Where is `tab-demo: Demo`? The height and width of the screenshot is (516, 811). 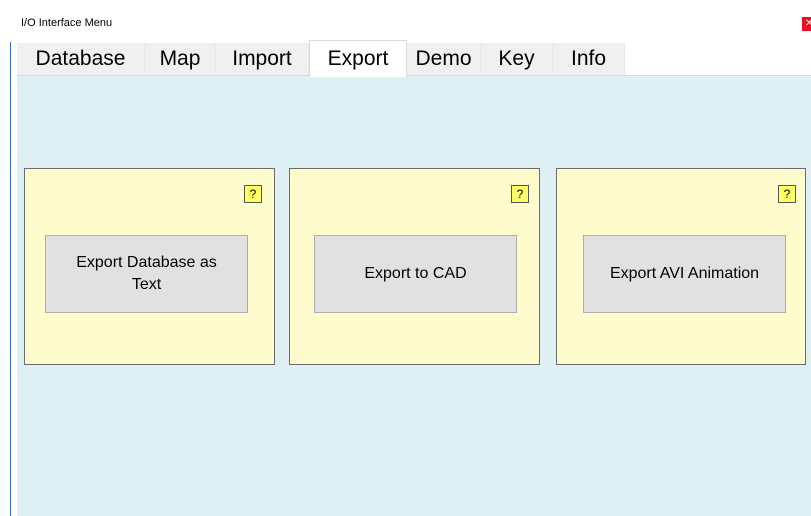 tab-demo: Demo is located at coordinates (444, 59).